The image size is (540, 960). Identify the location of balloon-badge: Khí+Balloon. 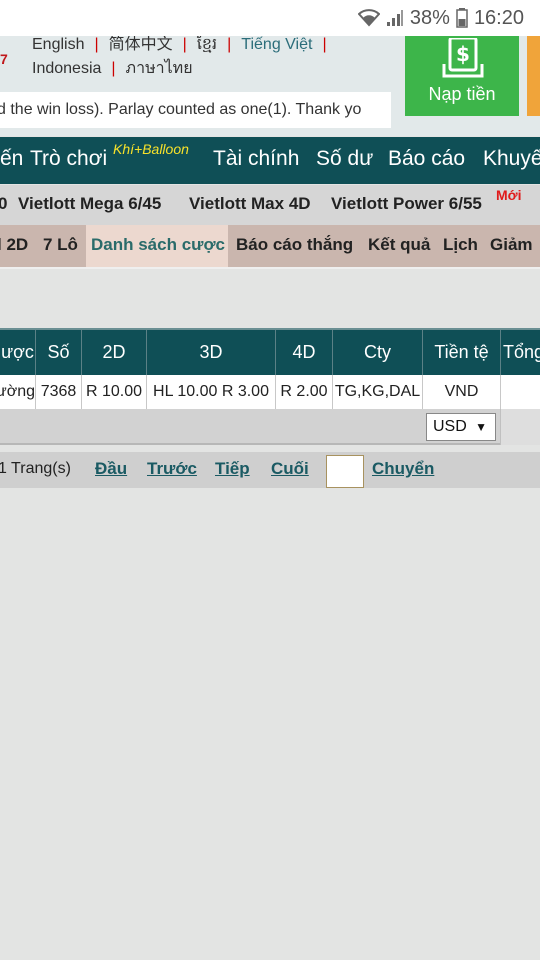
(151, 149).